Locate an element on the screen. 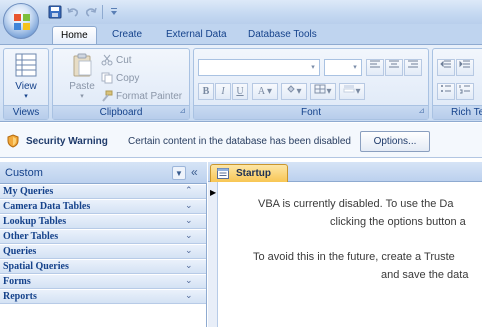 The image size is (482, 327). alt-fill-button: ▾ is located at coordinates (352, 91).